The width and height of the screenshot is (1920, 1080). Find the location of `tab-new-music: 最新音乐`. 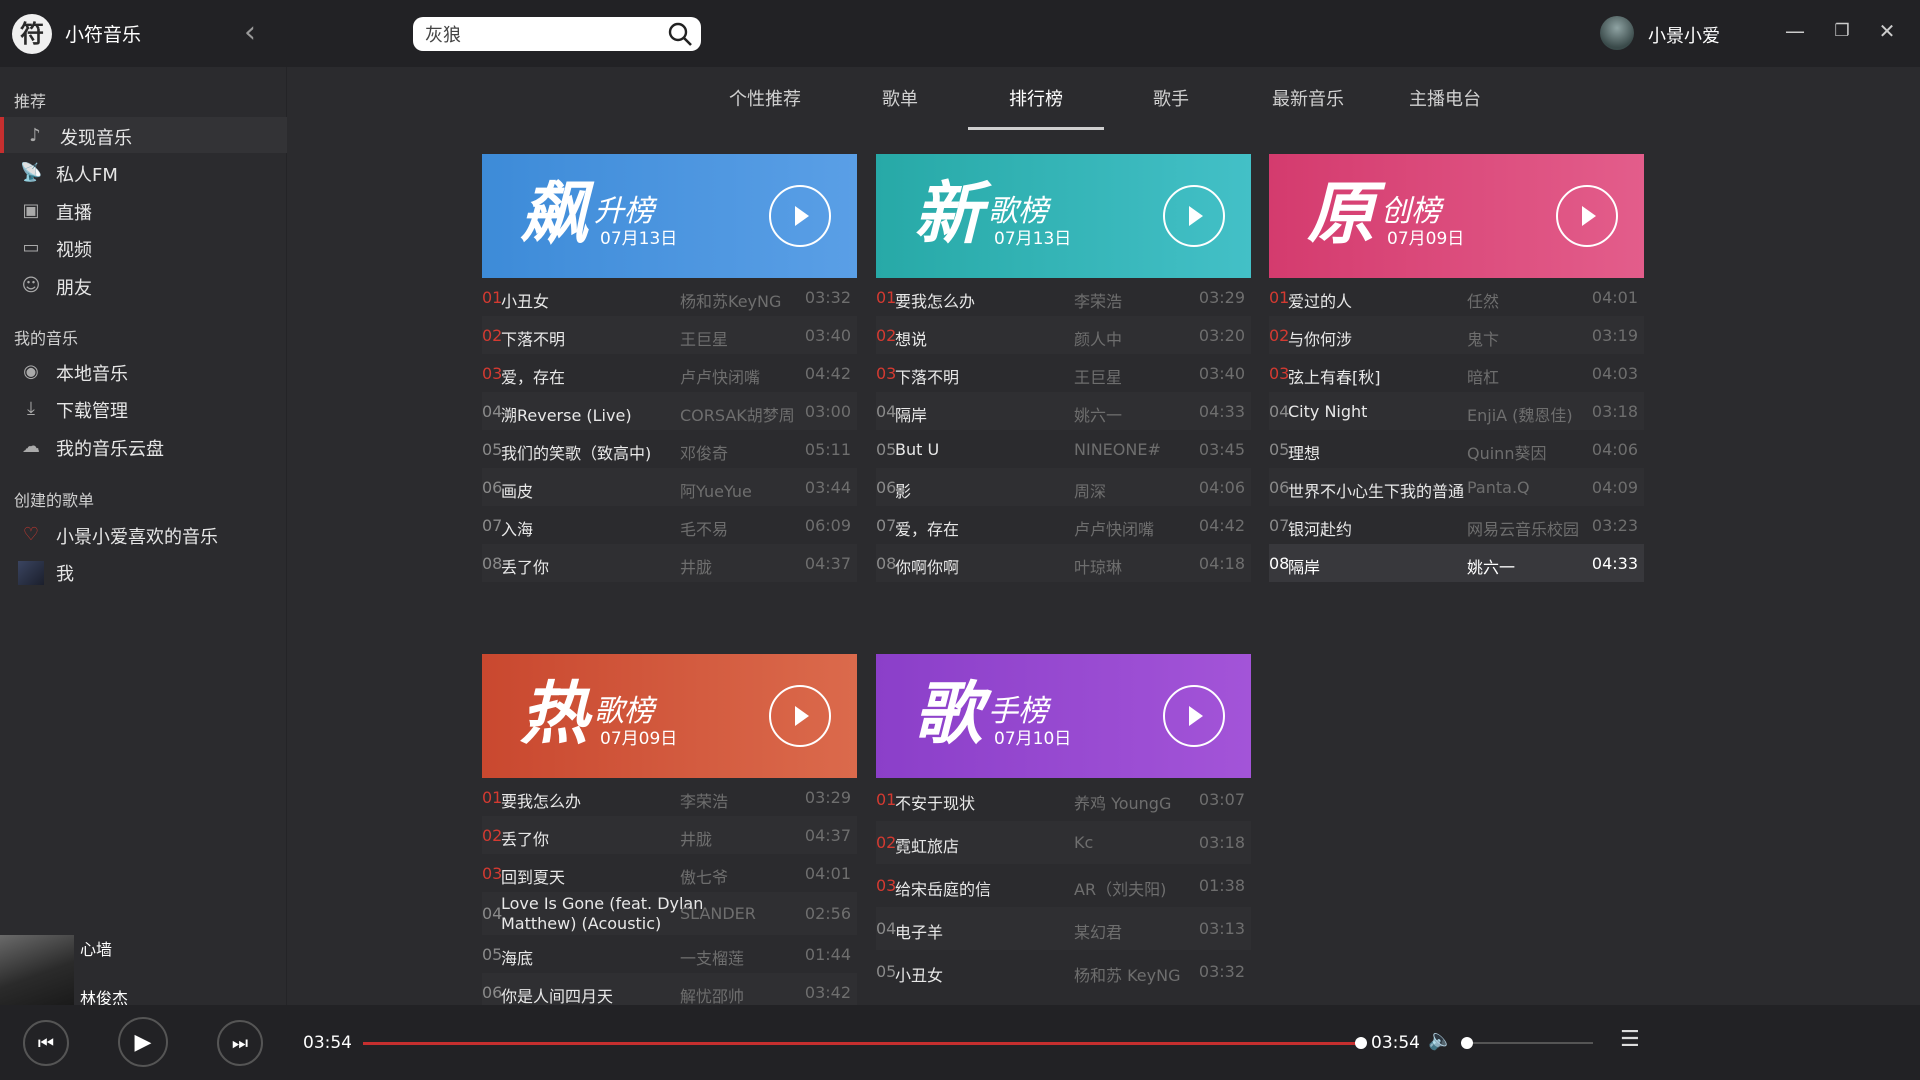

tab-new-music: 最新音乐 is located at coordinates (1308, 98).